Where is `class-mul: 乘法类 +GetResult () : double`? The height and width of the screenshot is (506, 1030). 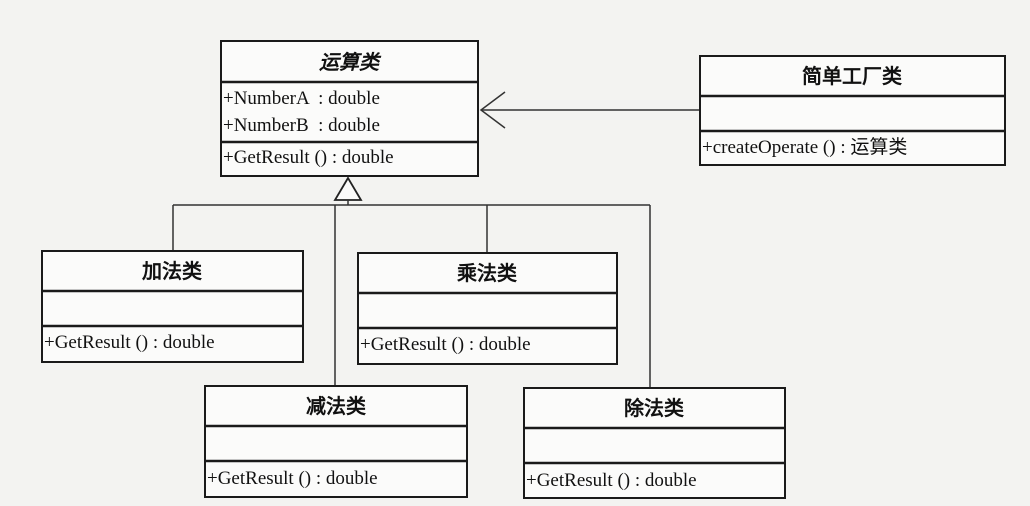
class-mul: 乘法类 +GetResult () : double is located at coordinates (487, 308).